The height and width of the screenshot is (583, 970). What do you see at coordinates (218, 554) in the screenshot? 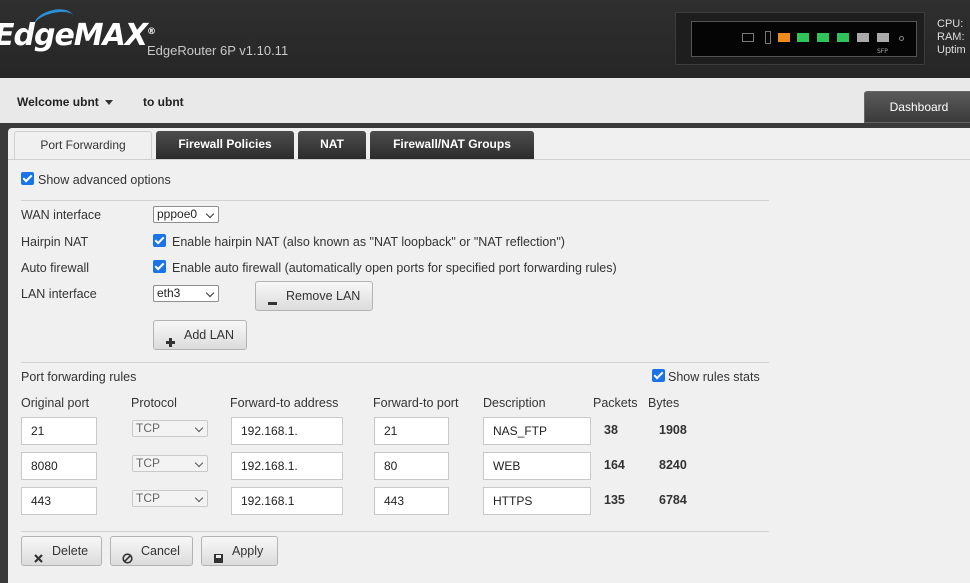
I see `save-icon` at bounding box center [218, 554].